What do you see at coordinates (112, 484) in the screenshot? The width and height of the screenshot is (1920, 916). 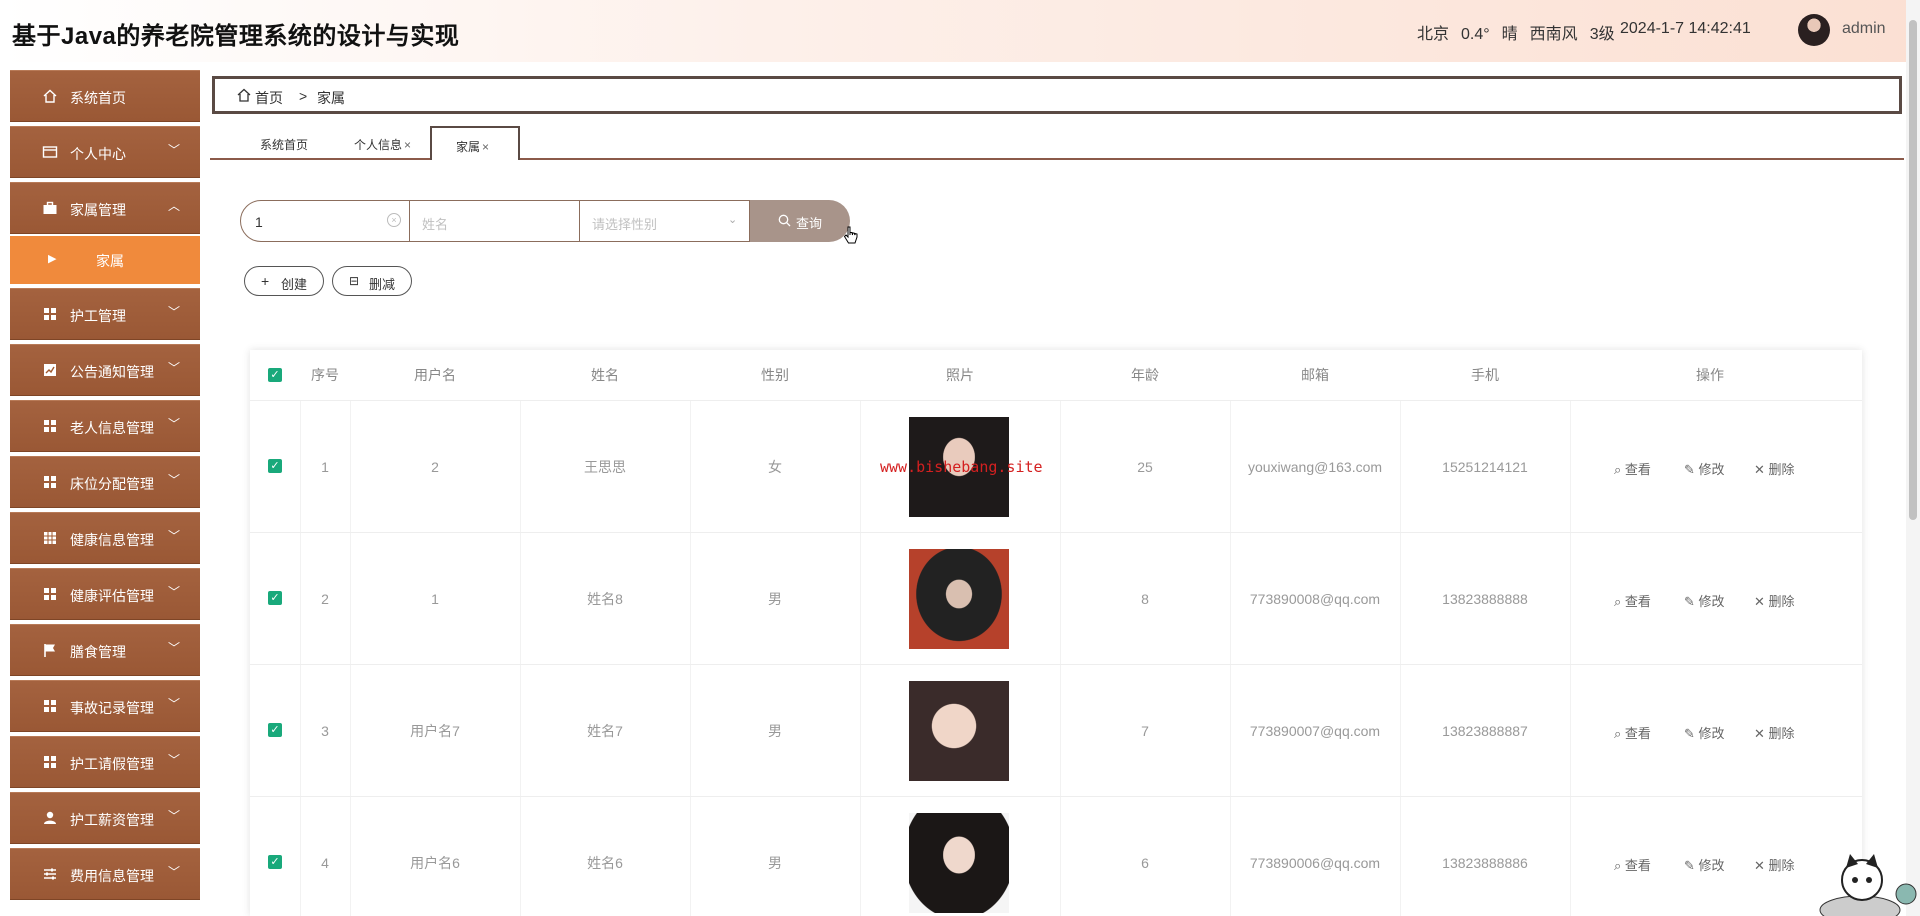 I see `sidebar-item-label: 床位分配管理` at bounding box center [112, 484].